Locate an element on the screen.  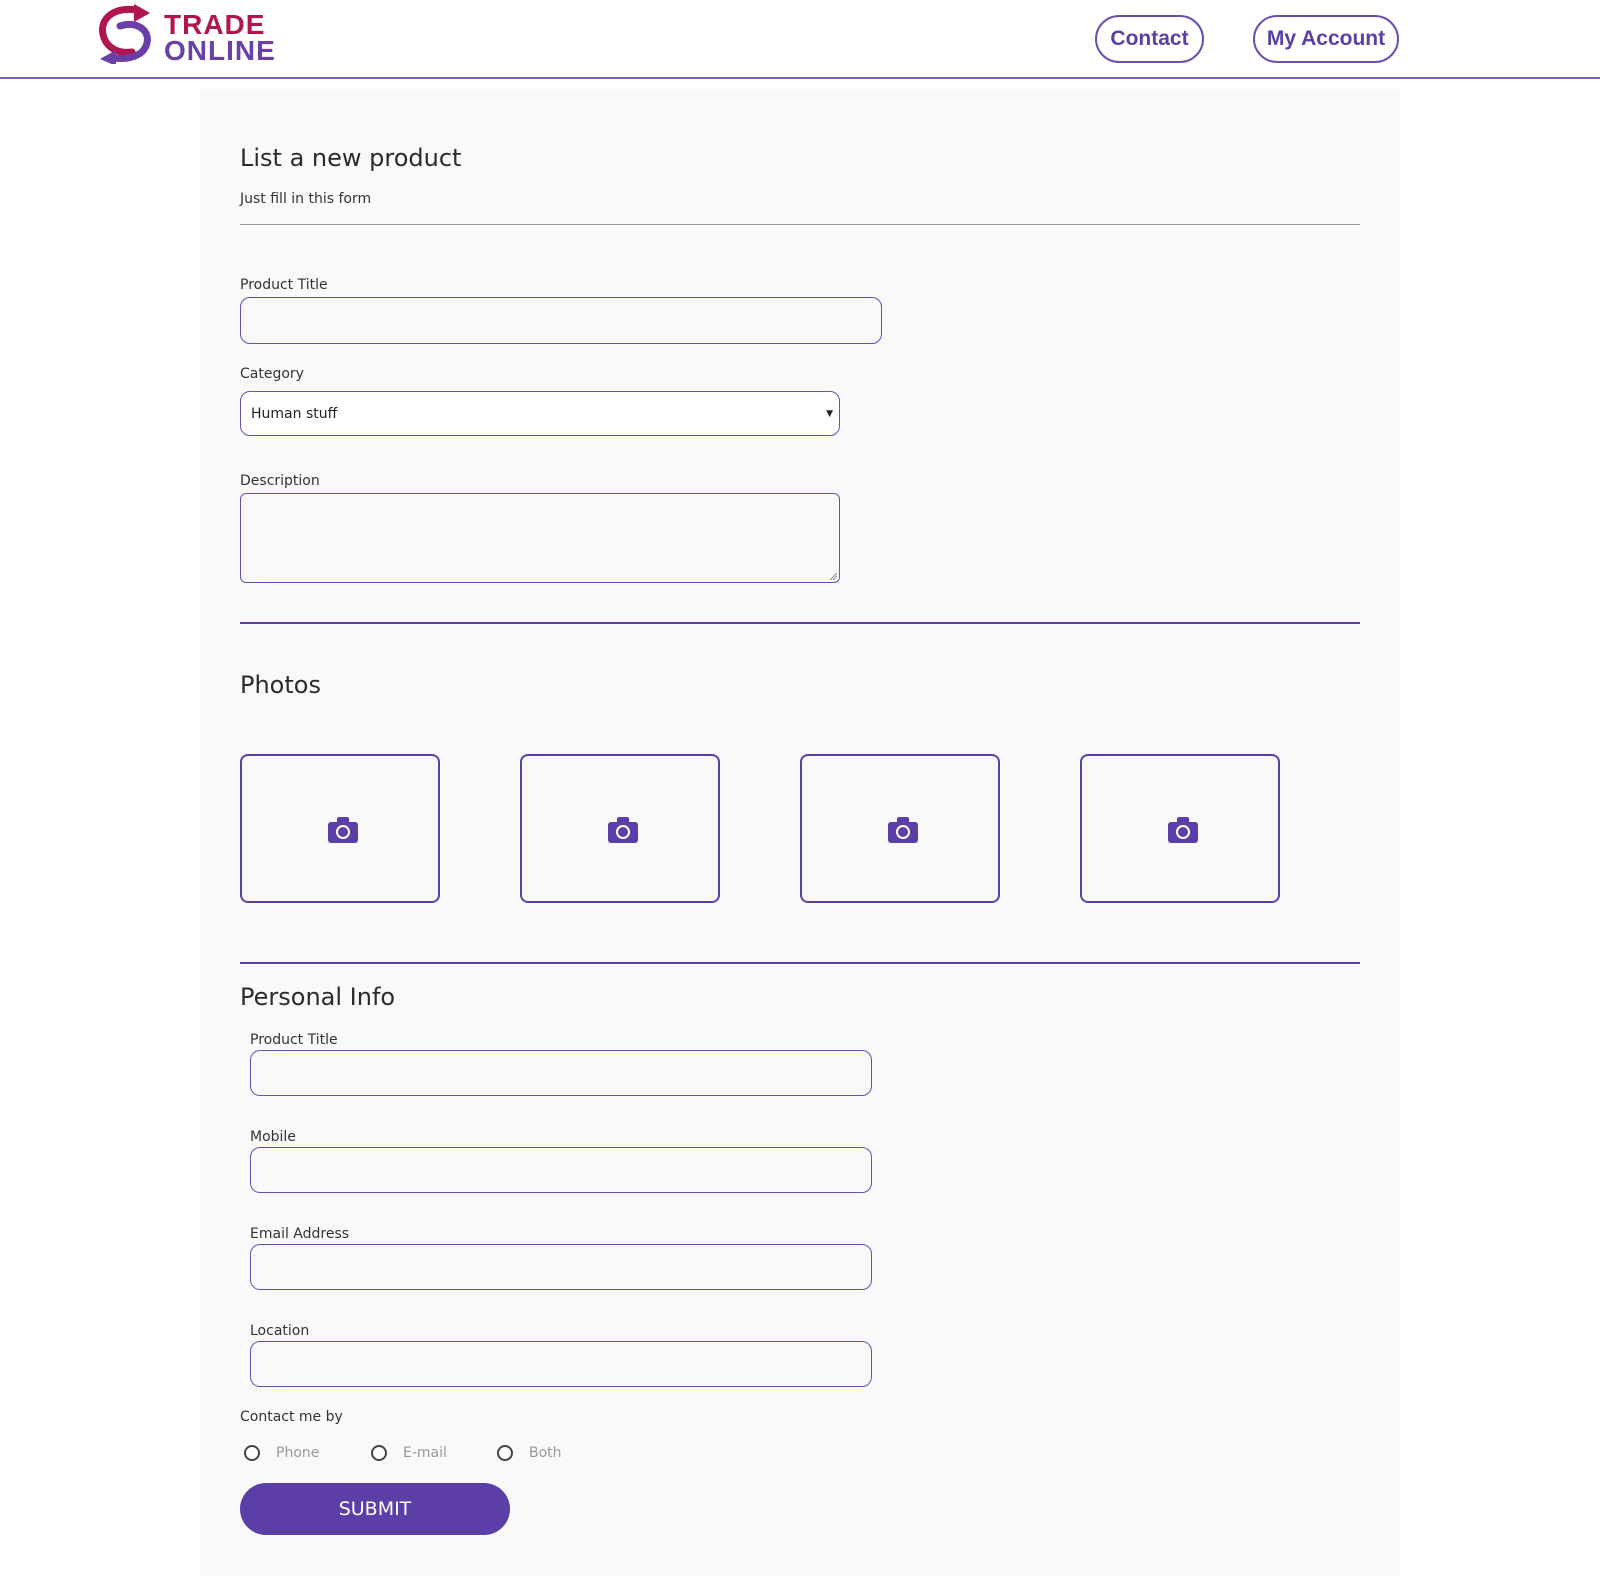
site-header: TRADE ONLINE Contact My Account is located at coordinates (800, 39).